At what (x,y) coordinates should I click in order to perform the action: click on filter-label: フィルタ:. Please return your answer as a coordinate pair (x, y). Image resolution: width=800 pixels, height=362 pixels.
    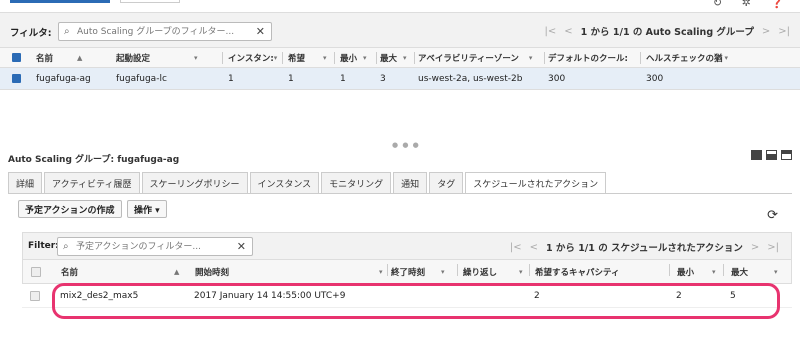
    Looking at the image, I should click on (31, 33).